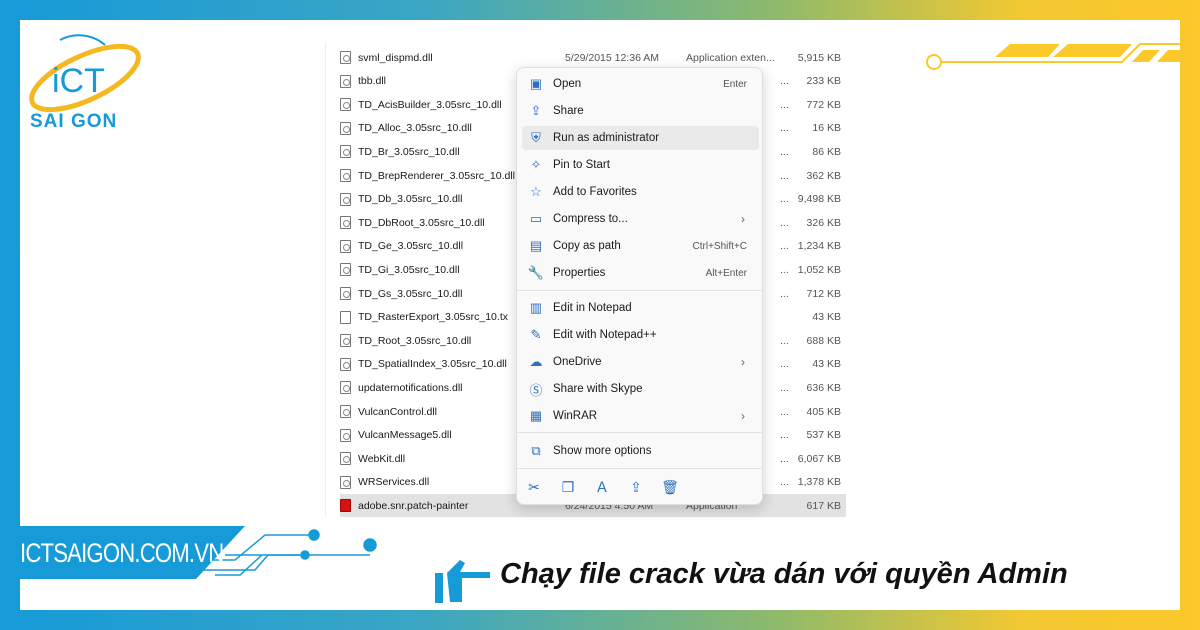 Image resolution: width=1200 pixels, height=630 pixels. I want to click on skype-icon: Ⓢ, so click(536, 390).